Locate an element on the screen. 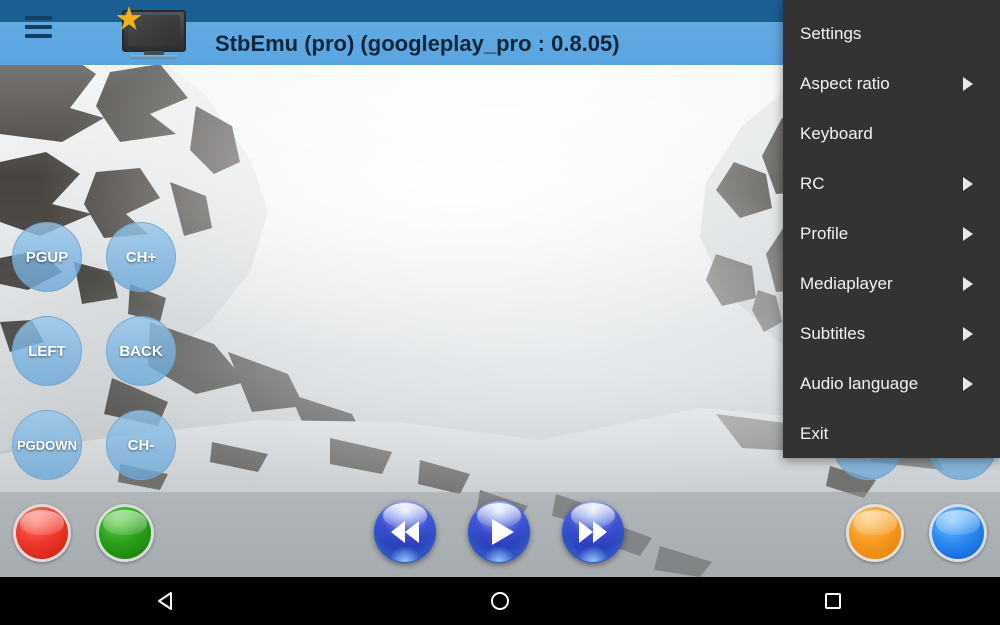  nav-recents-button is located at coordinates (833, 601).